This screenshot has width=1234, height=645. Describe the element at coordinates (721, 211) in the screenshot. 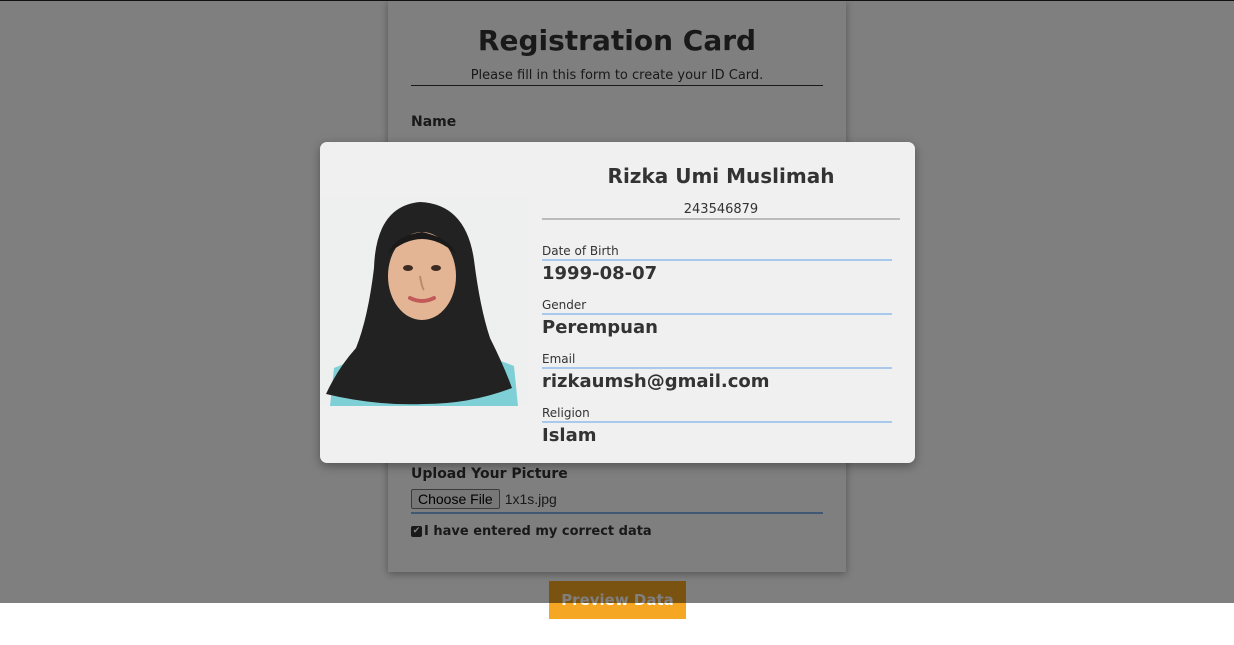

I see `card-id-number: 243546879` at that location.